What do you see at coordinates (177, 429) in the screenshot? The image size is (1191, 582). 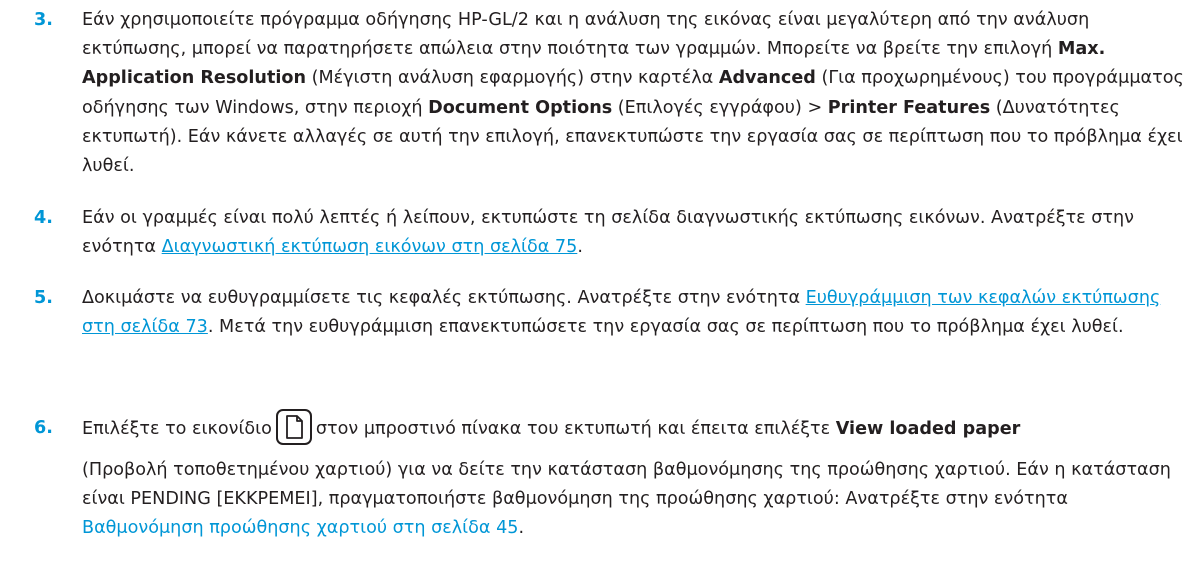 I see `text-run: Επιλέξτε το εικονίδιο` at bounding box center [177, 429].